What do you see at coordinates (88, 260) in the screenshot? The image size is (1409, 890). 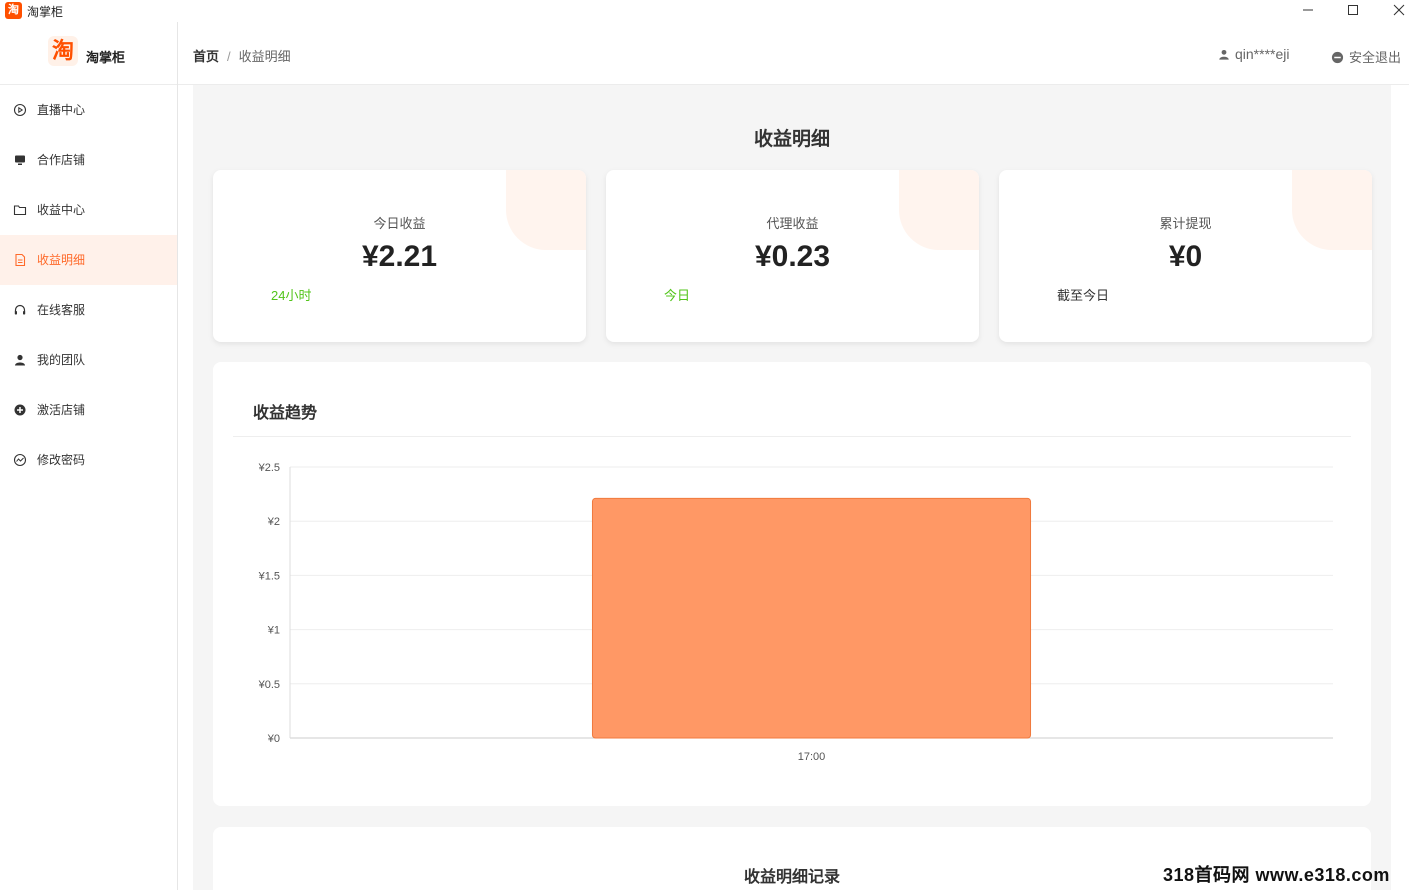 I see `sidebar-item-earnings-detail: 收益明细` at bounding box center [88, 260].